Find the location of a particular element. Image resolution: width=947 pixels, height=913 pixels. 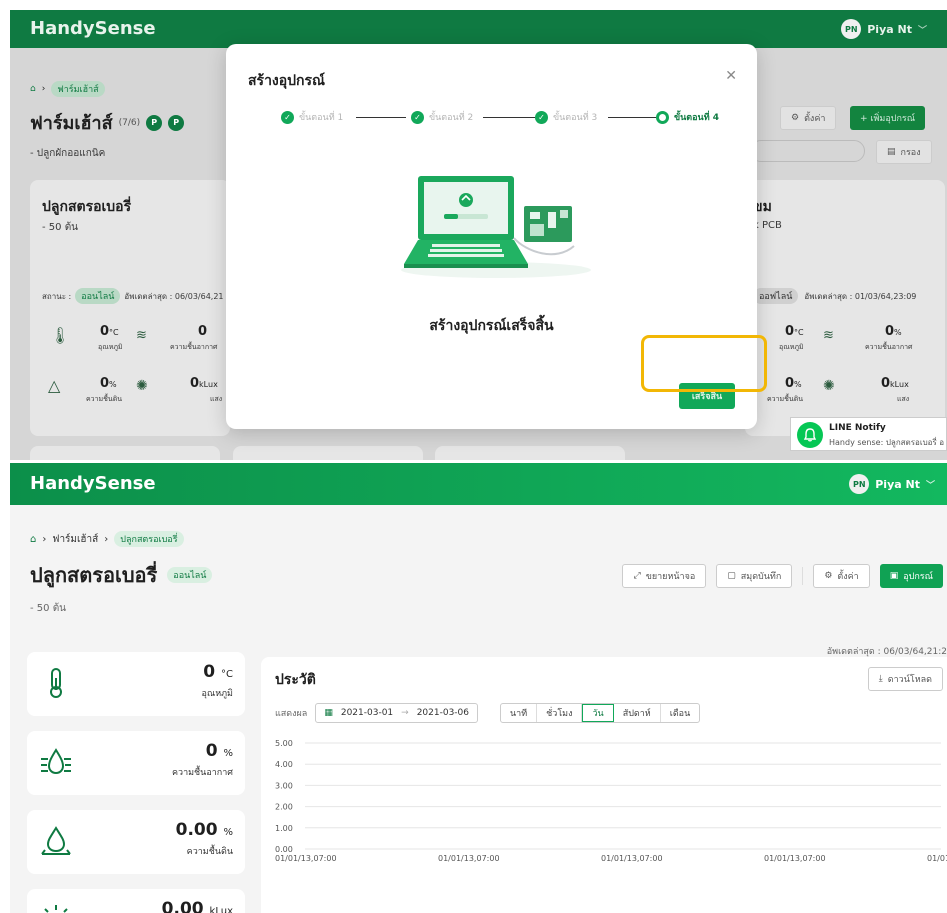

device-subtitle: k PCB is located at coordinates (767, 225).